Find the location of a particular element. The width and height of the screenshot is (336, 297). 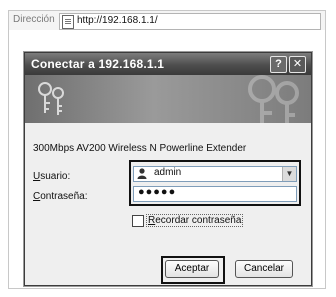

dialog-banner is located at coordinates (168, 99).